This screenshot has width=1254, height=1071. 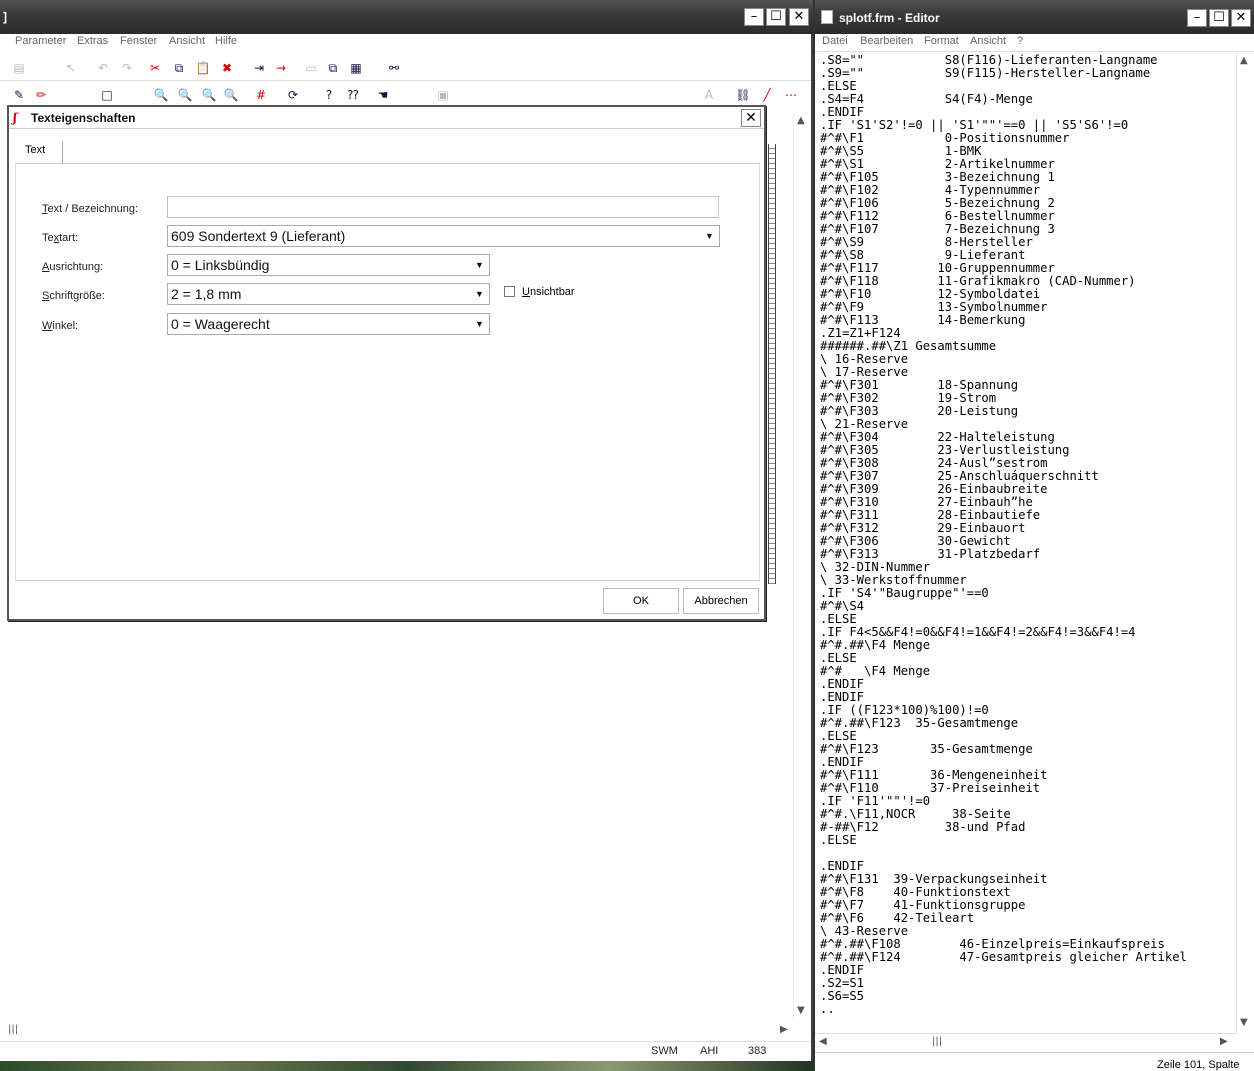 What do you see at coordinates (548, 292) in the screenshot?
I see `unsichtbar-label: Unsichtbar` at bounding box center [548, 292].